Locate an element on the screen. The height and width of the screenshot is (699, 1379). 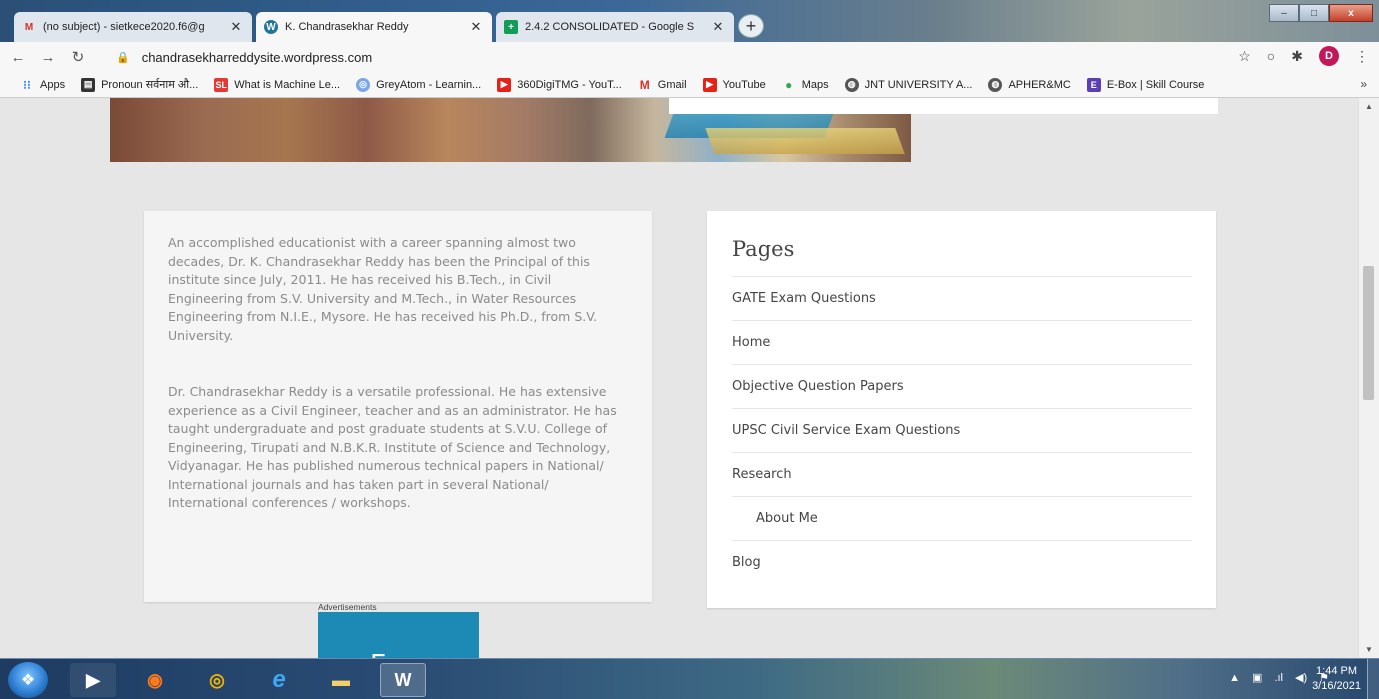
window-controls: – □ x is located at coordinates (1321, 13).